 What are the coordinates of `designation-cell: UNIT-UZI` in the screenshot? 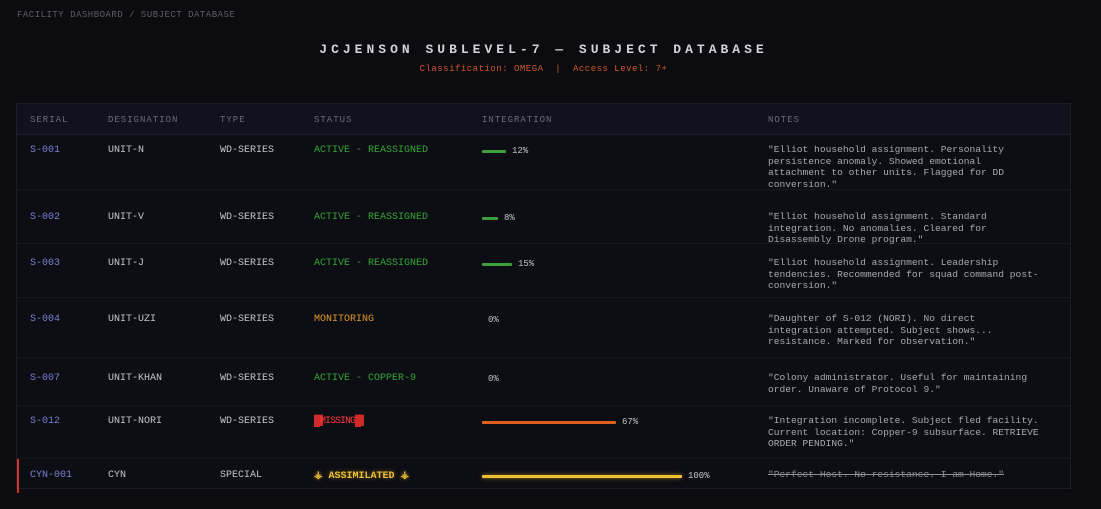 It's located at (132, 319).